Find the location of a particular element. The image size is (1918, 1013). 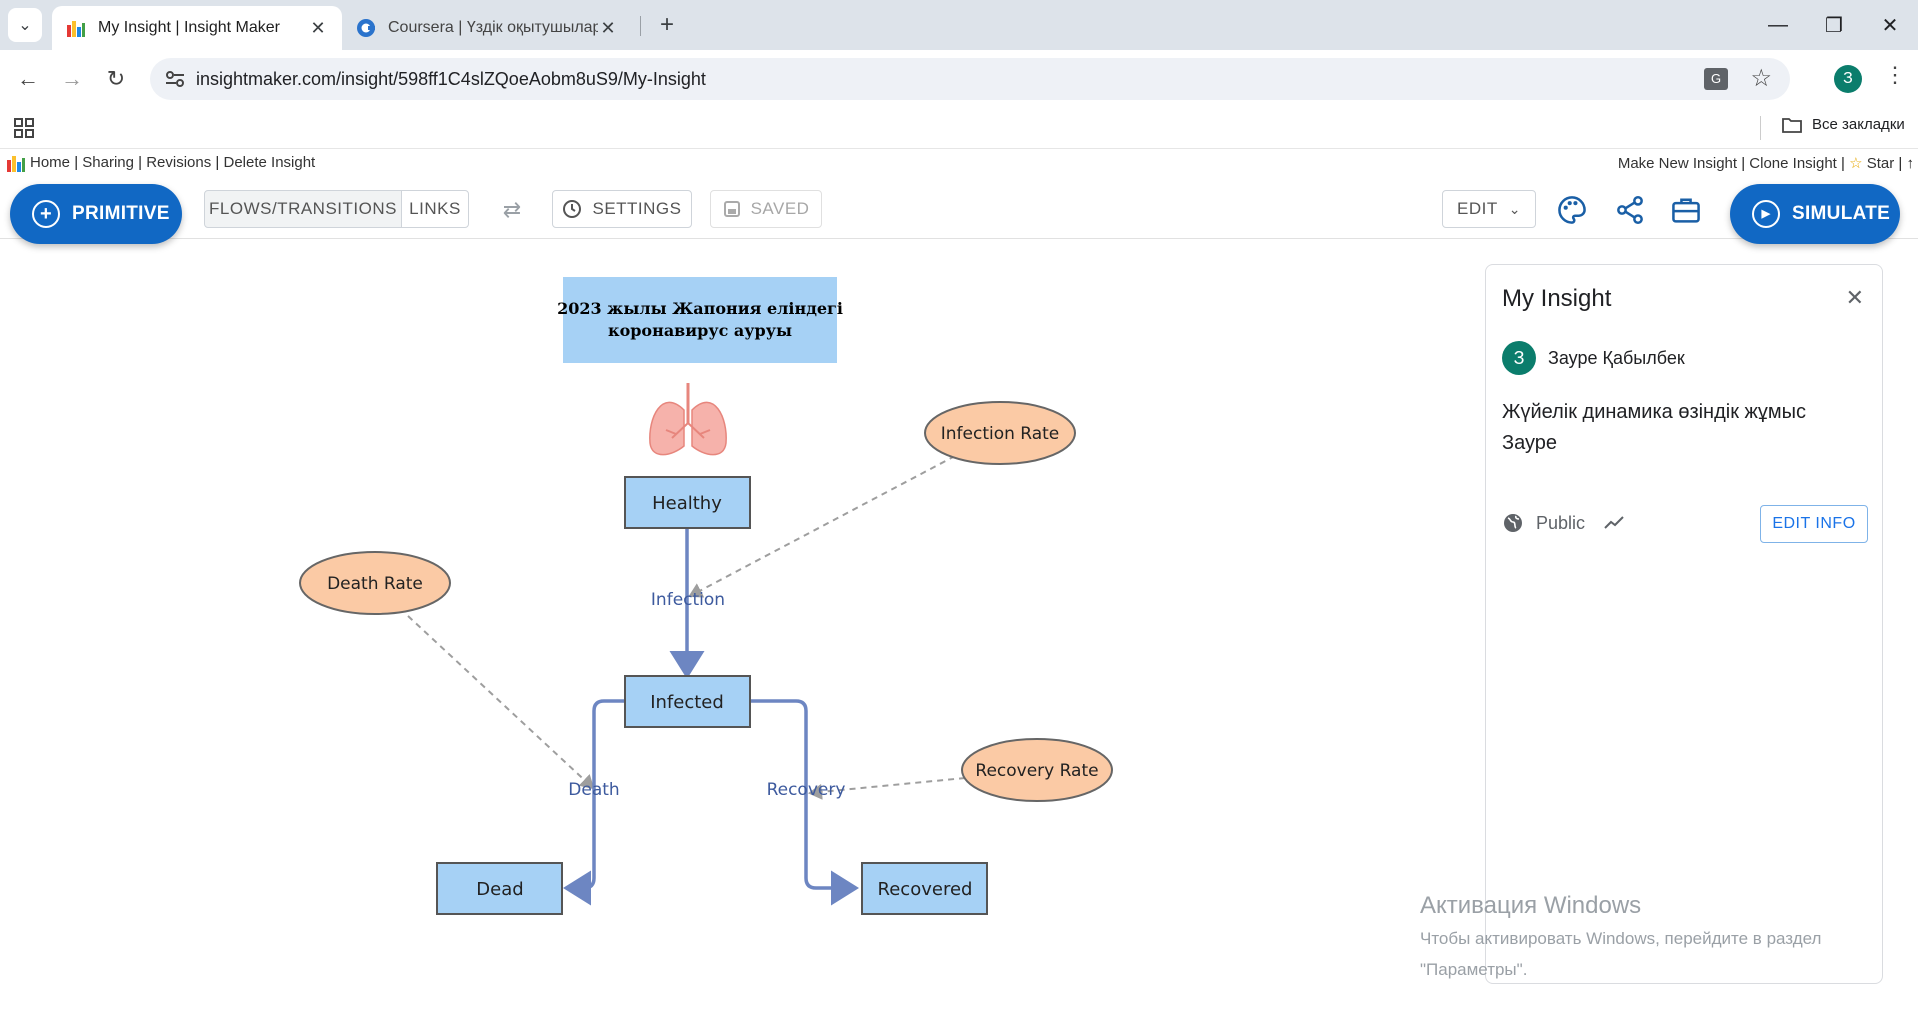

plus-circle-icon: + is located at coordinates (46, 214).